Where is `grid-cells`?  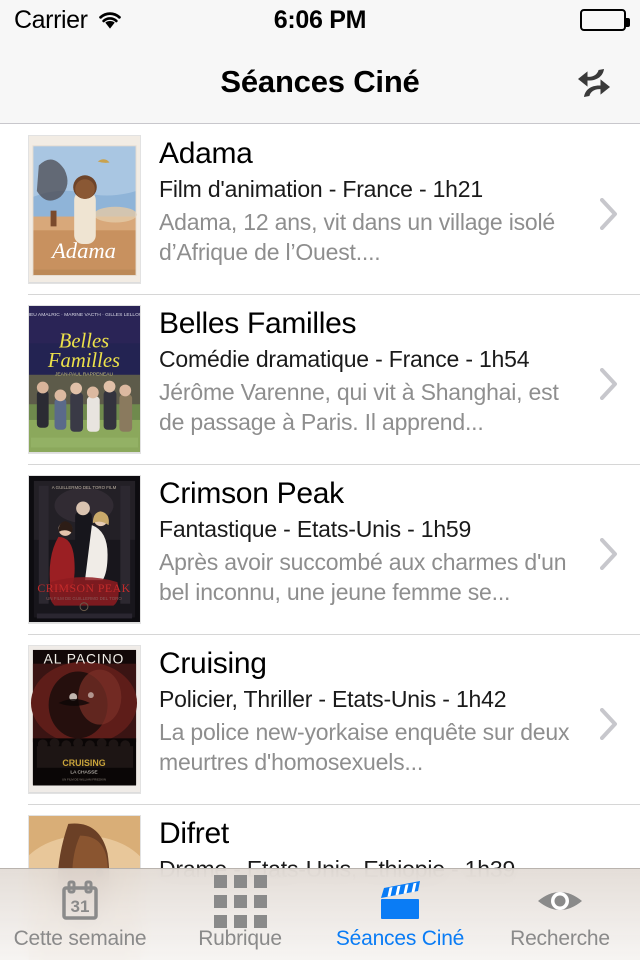
grid-cells is located at coordinates (240, 901).